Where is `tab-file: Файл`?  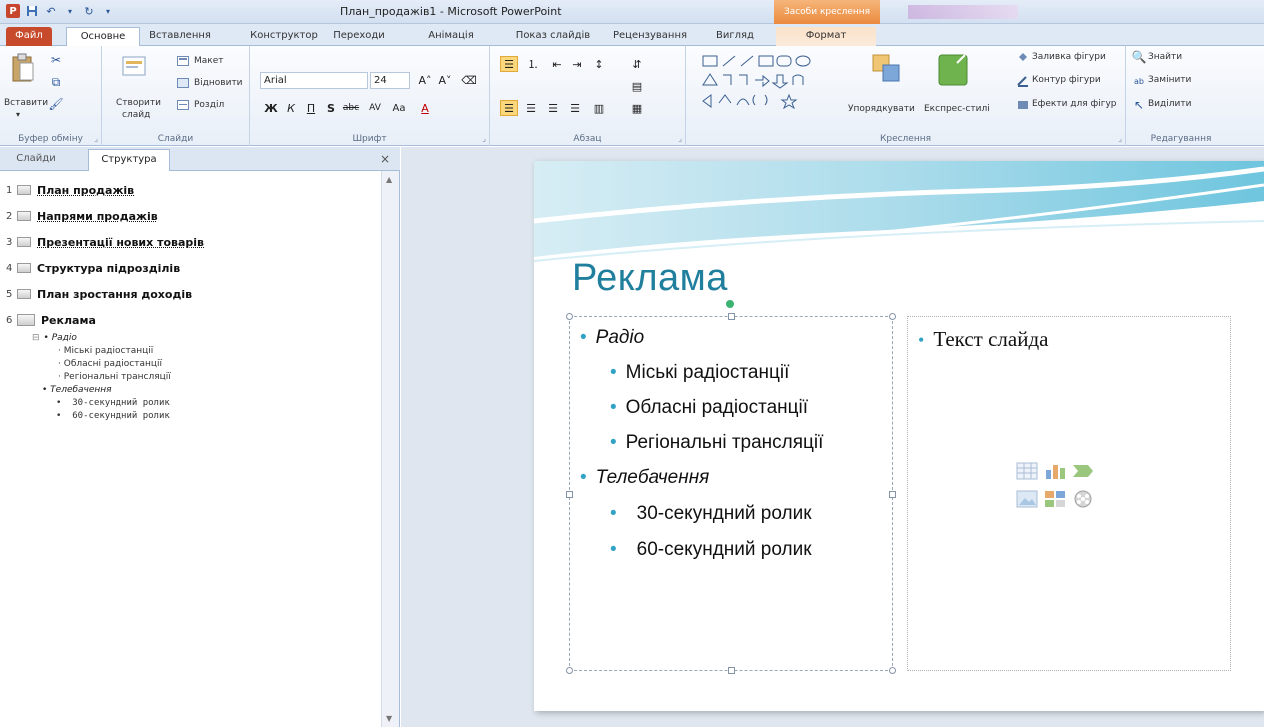
tab-file: Файл is located at coordinates (29, 36).